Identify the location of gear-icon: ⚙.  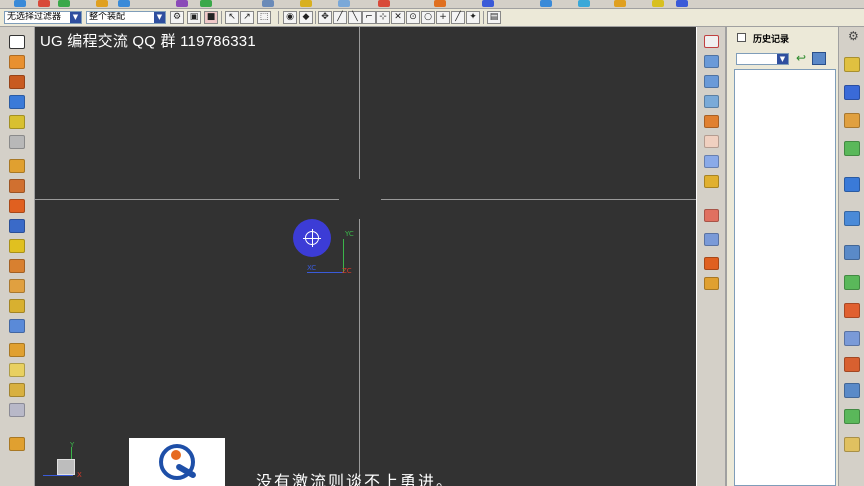
(853, 36).